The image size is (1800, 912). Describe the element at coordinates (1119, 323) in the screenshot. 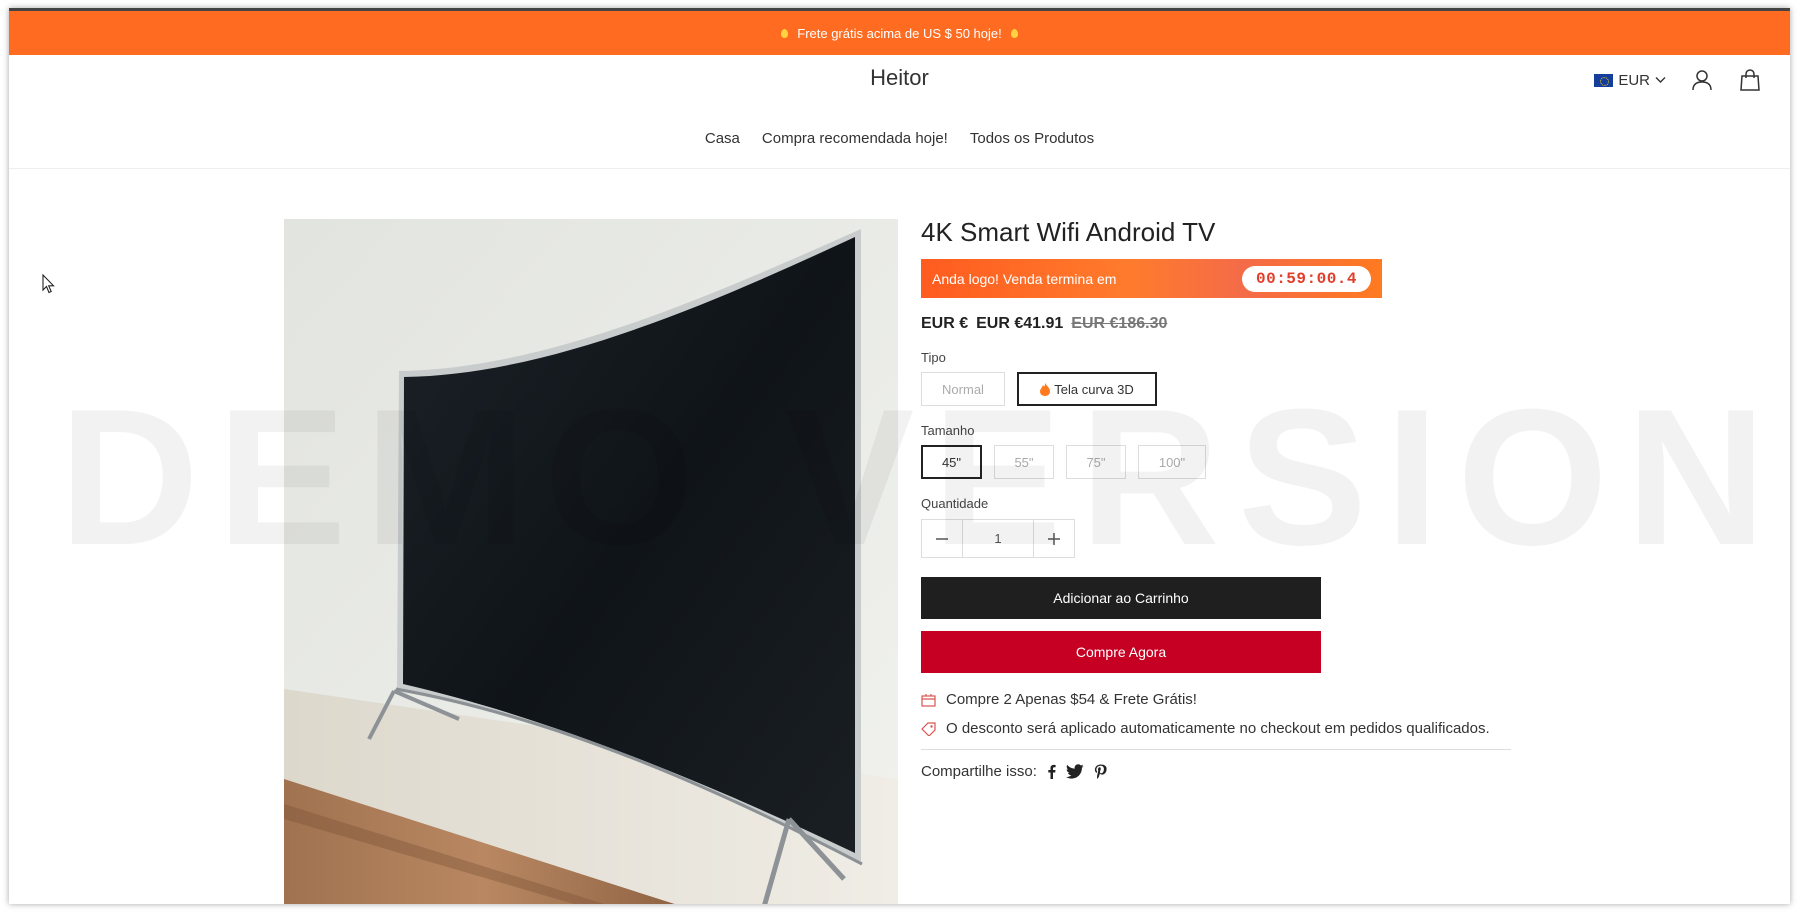

I see `old-price: EUR €186.30` at that location.